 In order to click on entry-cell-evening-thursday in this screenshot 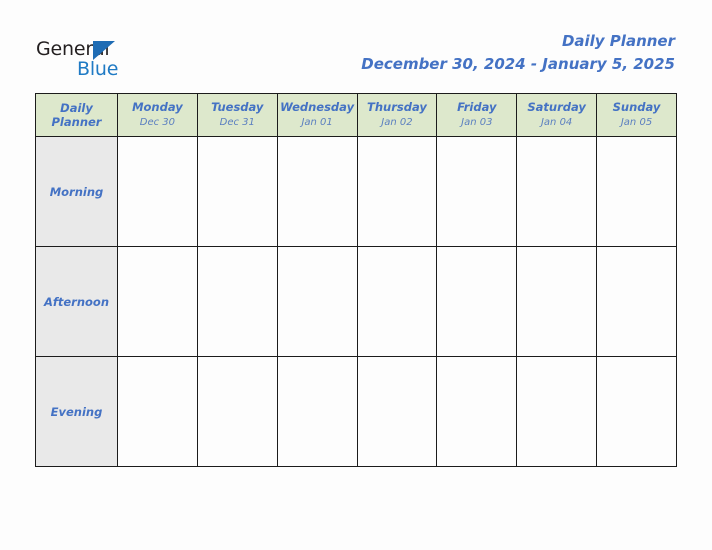, I will do `click(397, 411)`.